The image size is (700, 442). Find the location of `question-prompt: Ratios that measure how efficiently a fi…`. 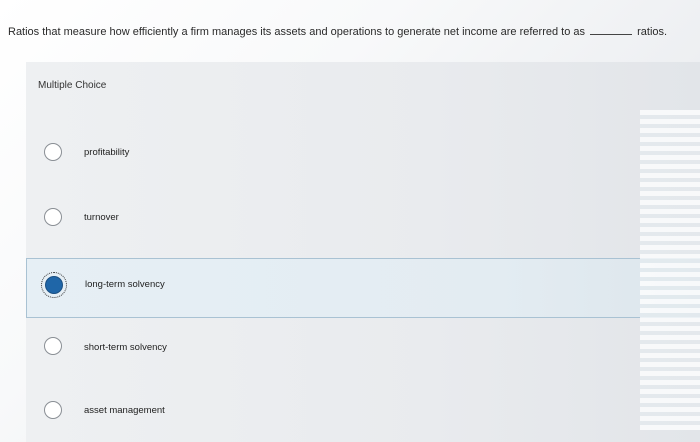

question-prompt: Ratios that measure how efficiently a fi… is located at coordinates (296, 32).